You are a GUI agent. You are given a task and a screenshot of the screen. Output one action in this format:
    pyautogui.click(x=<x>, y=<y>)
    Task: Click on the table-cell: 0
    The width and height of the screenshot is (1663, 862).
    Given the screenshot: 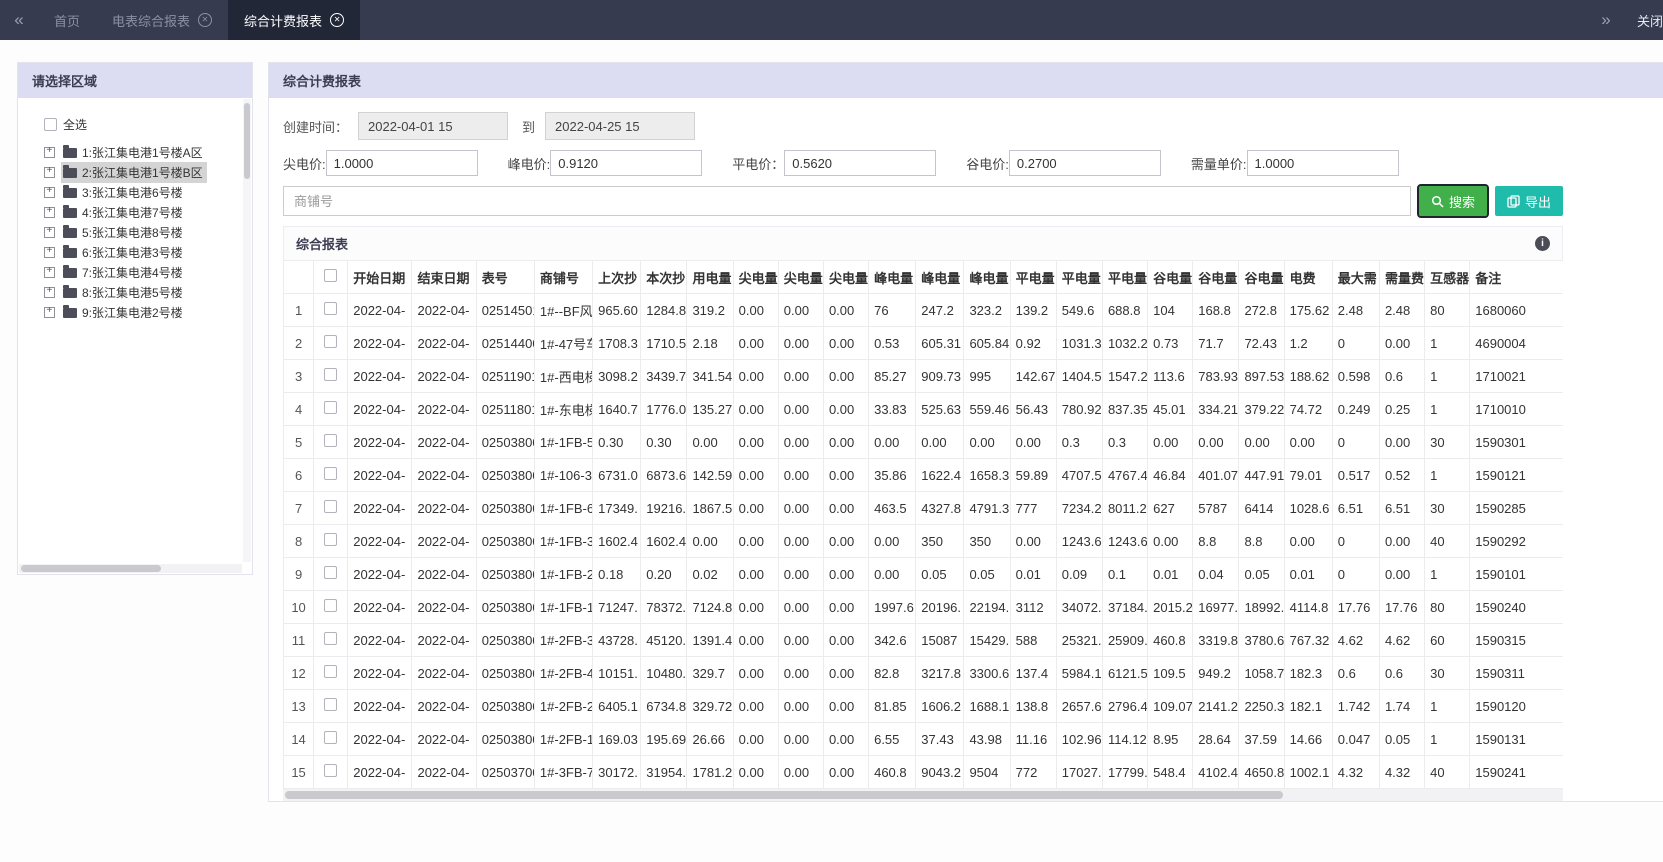 What is the action you would take?
    pyautogui.click(x=1355, y=541)
    